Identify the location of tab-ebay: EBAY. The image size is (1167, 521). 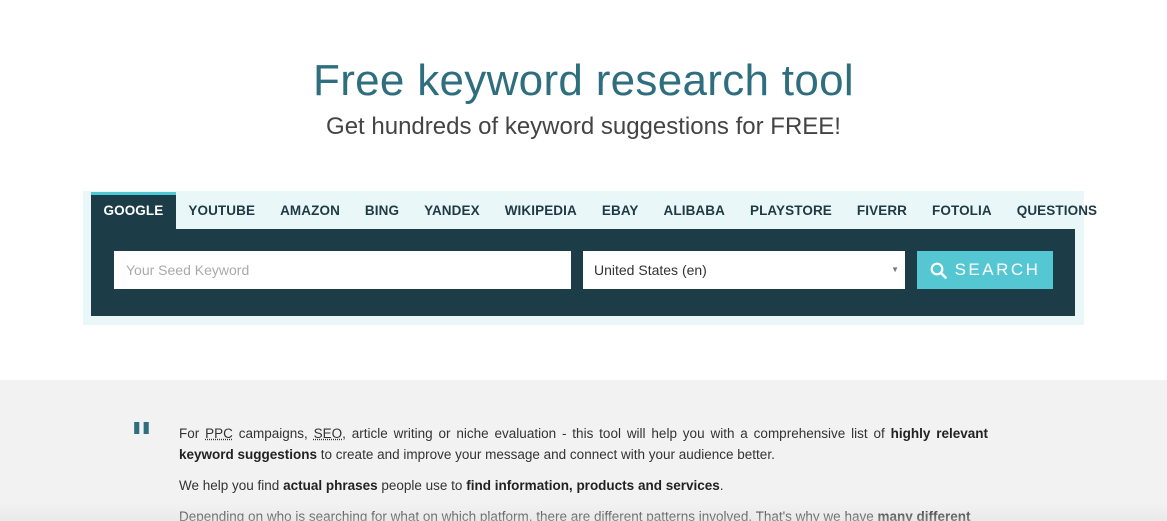
(620, 210).